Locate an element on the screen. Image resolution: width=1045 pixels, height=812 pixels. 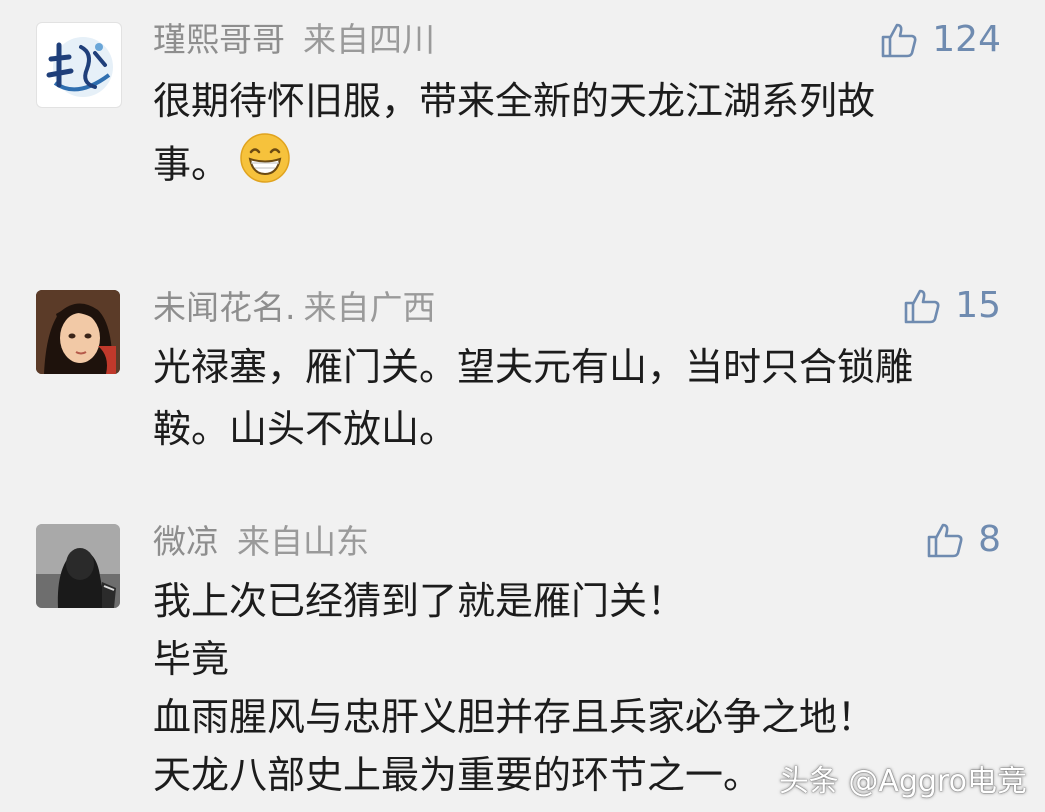
like-button: 8 is located at coordinates (963, 540).